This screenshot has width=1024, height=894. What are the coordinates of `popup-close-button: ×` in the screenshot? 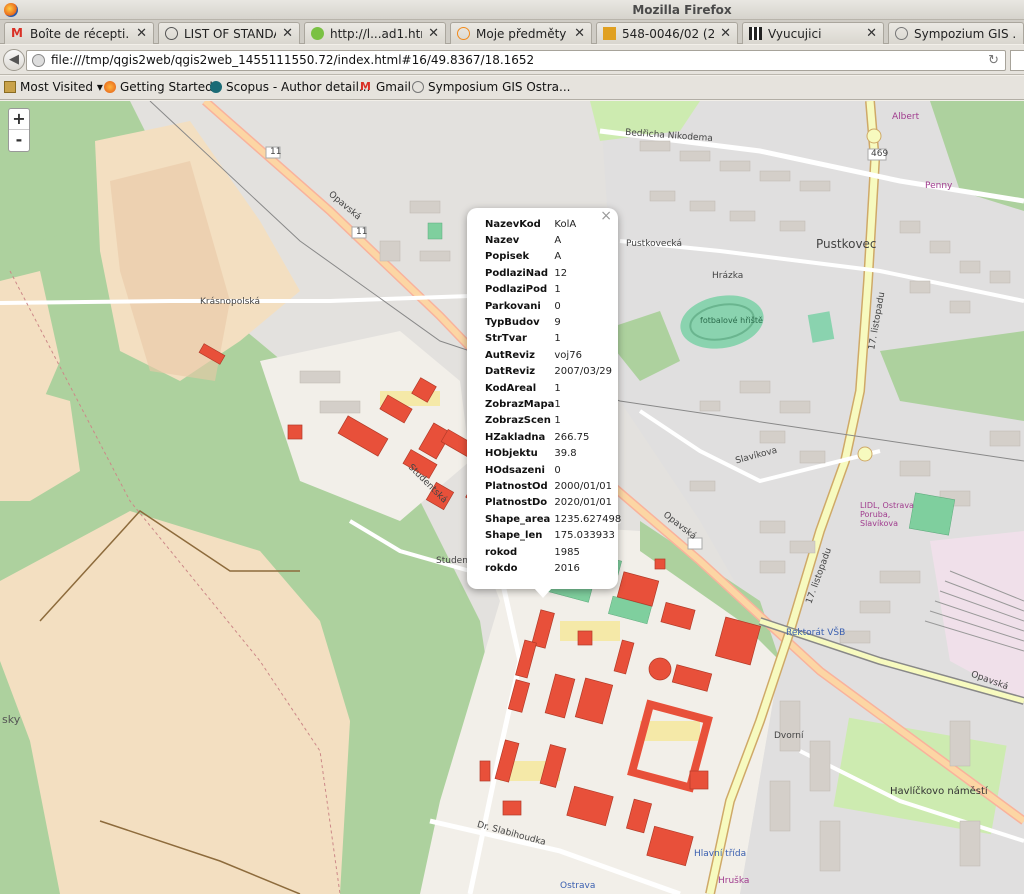 It's located at (606, 216).